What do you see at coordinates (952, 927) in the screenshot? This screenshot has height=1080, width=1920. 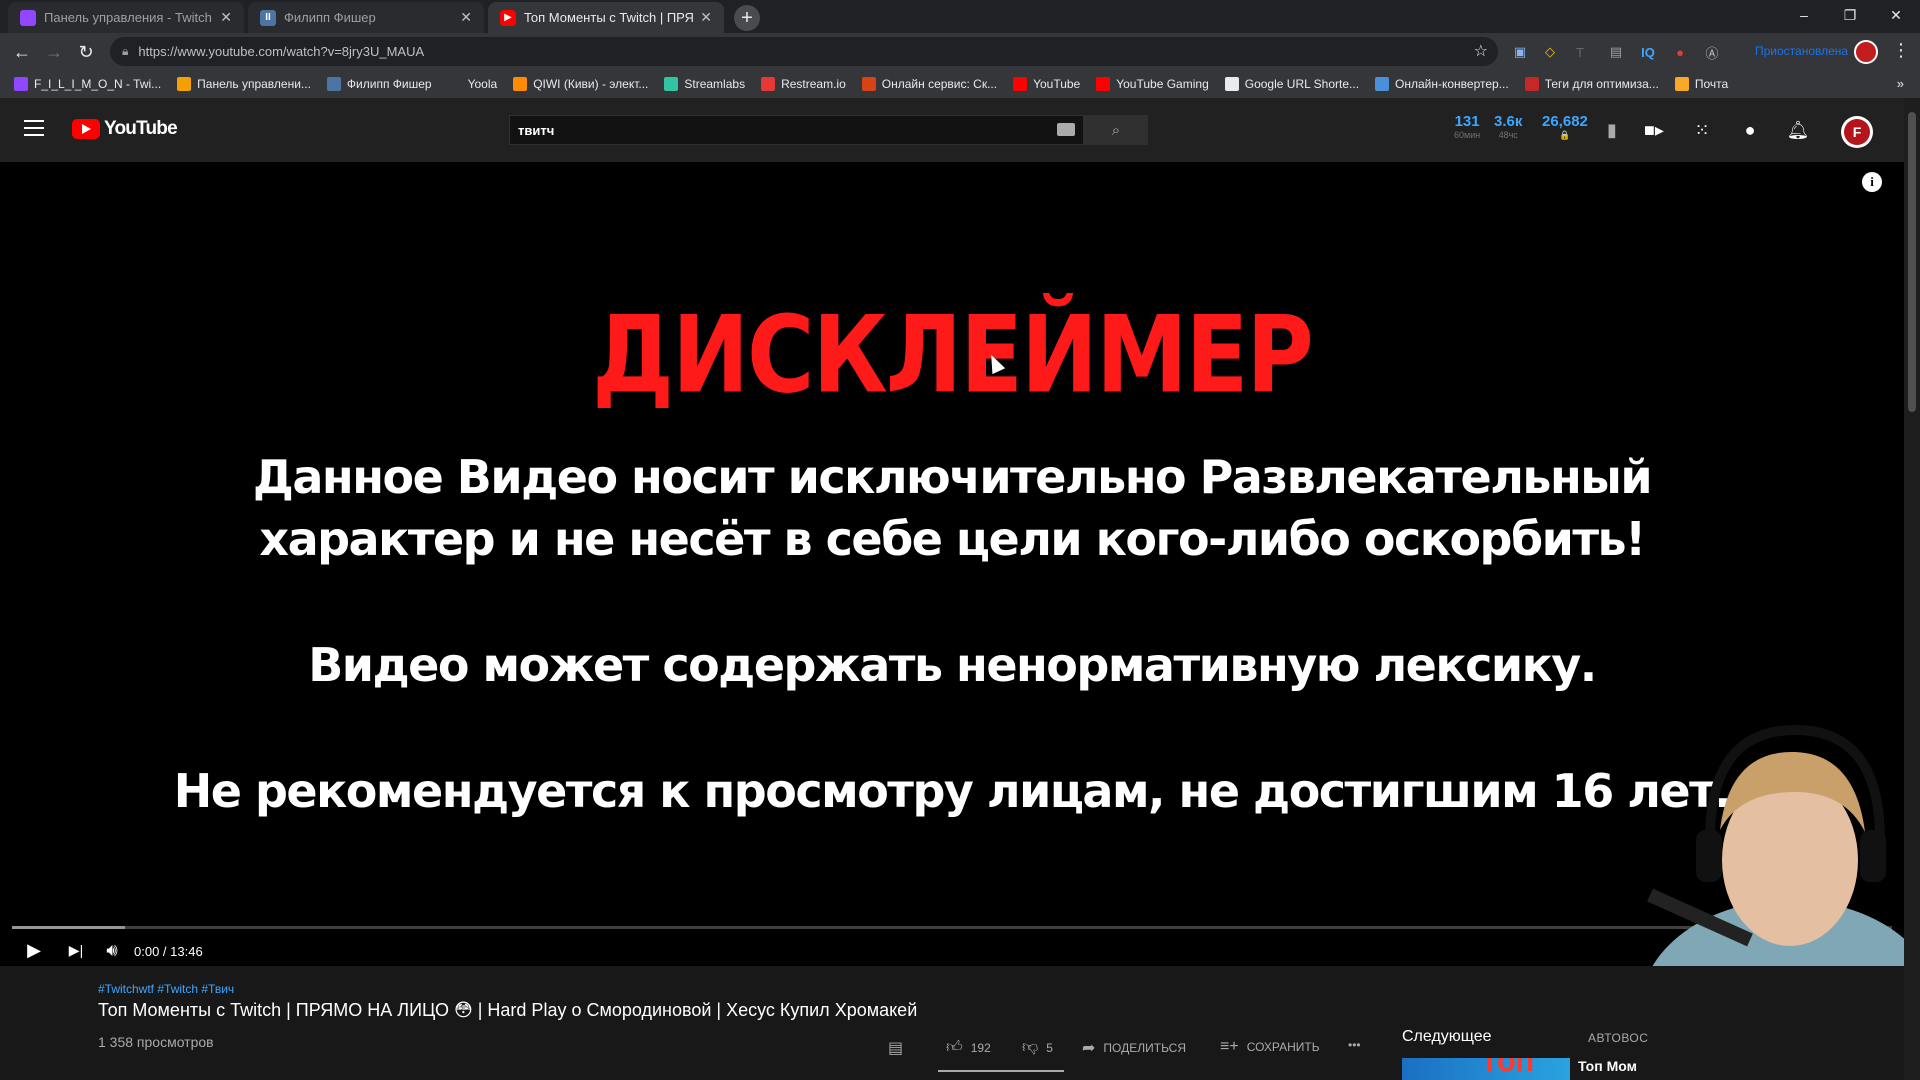 I see `progress-bar` at bounding box center [952, 927].